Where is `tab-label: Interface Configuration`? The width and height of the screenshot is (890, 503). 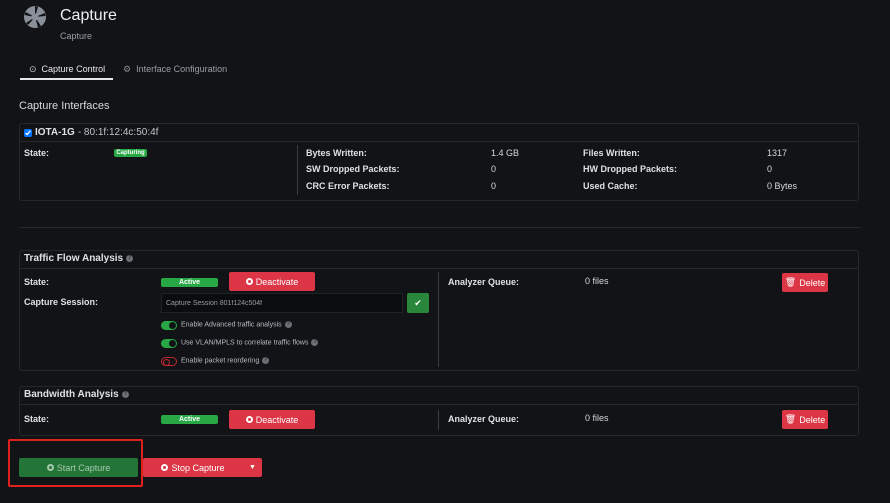 tab-label: Interface Configuration is located at coordinates (182, 69).